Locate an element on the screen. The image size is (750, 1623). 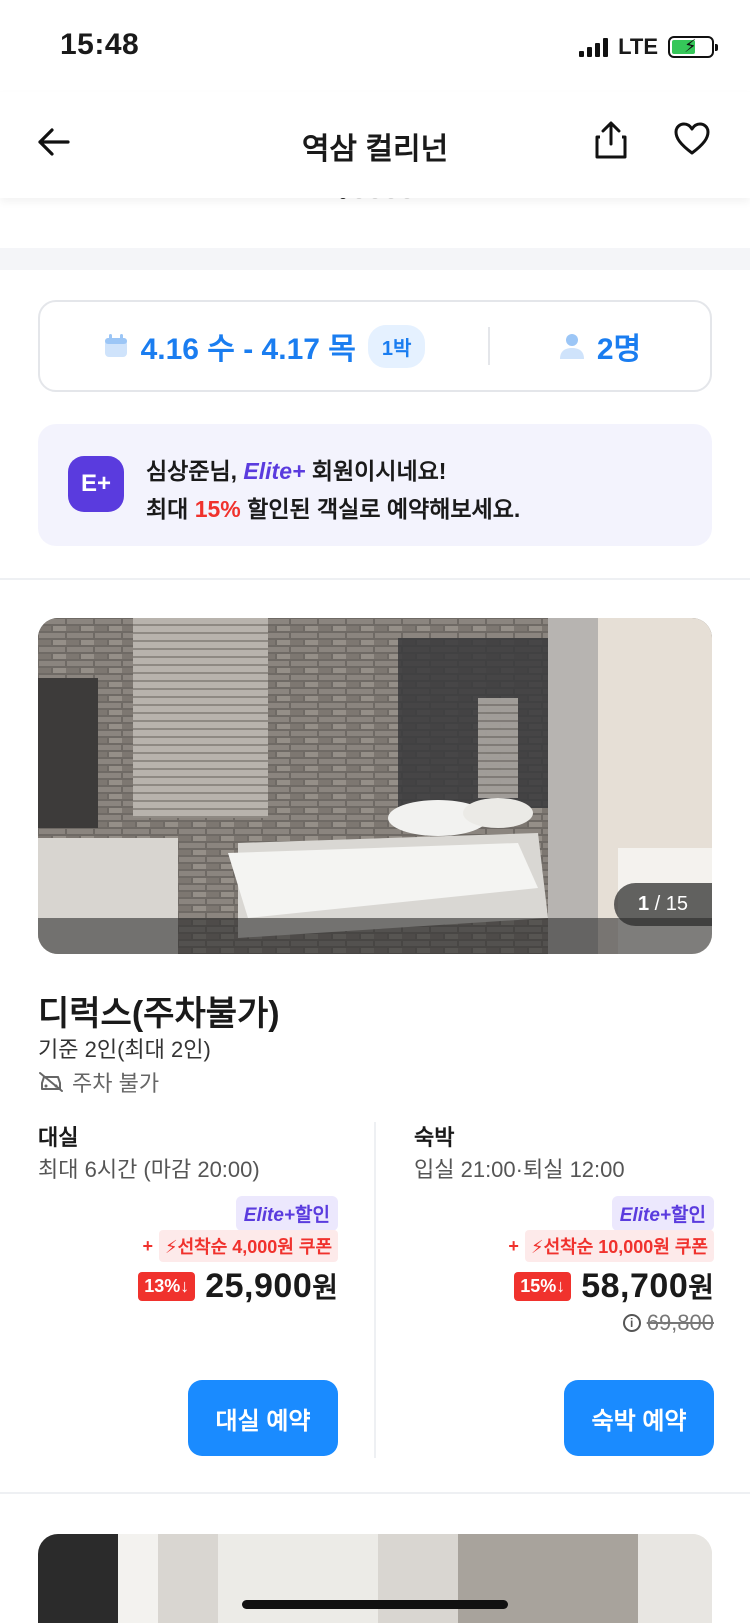
status-indicators: LTE ⚡ is located at coordinates (648, 47).